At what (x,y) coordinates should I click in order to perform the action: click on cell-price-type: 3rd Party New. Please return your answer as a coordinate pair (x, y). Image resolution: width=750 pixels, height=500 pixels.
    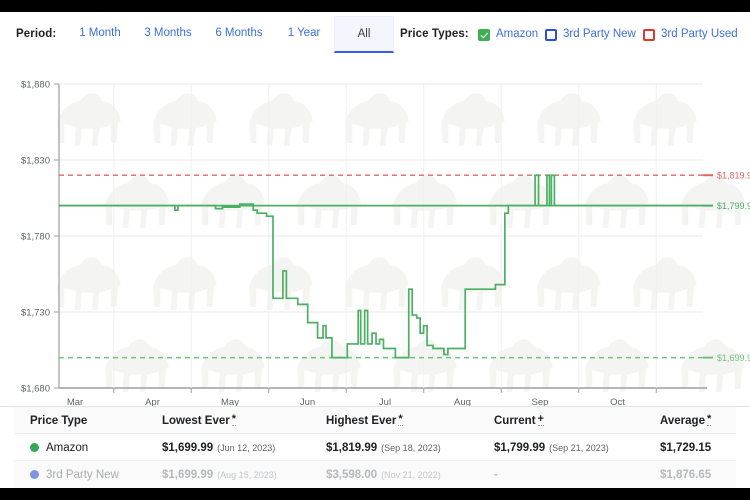
    Looking at the image, I should click on (74, 474).